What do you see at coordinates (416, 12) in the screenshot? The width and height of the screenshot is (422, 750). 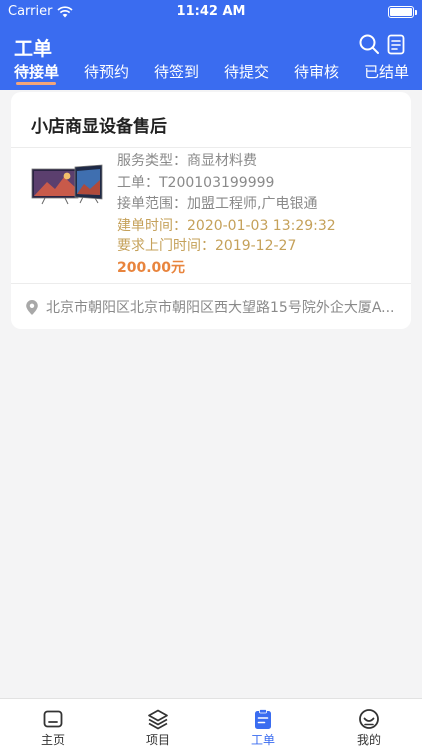 I see `battery-cap` at bounding box center [416, 12].